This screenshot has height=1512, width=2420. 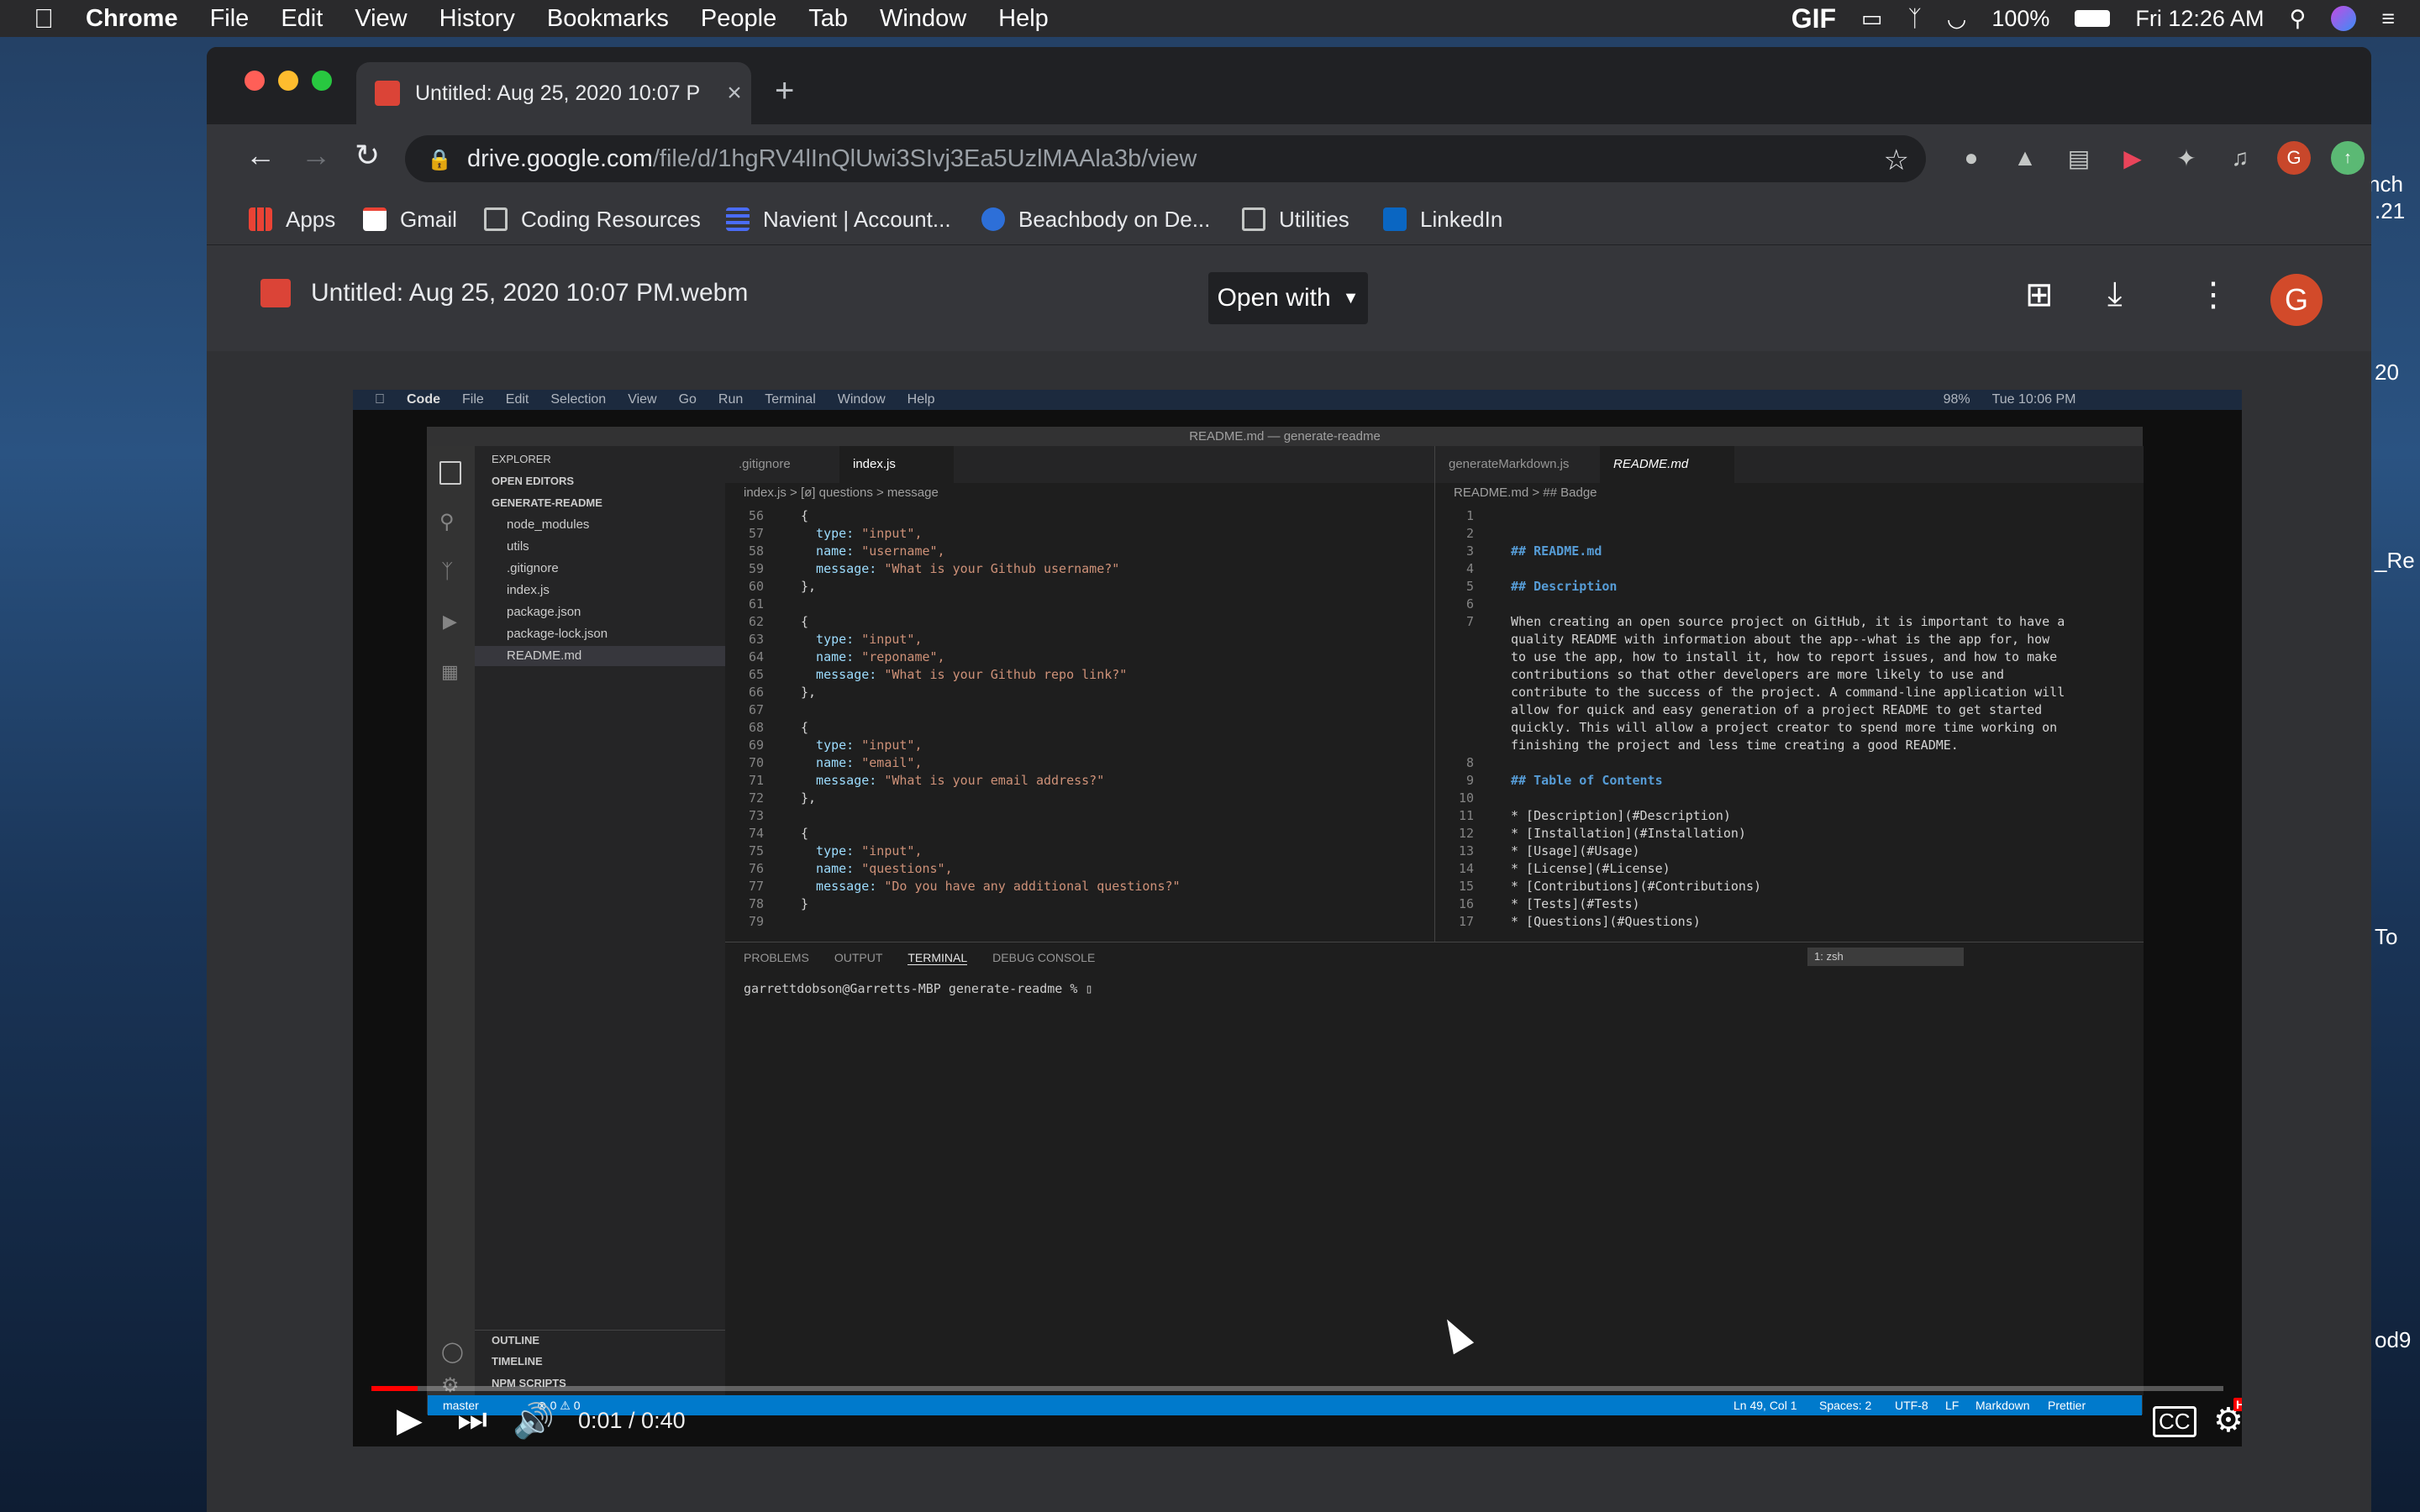 What do you see at coordinates (1297, 1420) in the screenshot?
I see `player-controls: ▶ ⏭ 🔊 0:01 / 0:40 CC ⚙ HD ⛶` at bounding box center [1297, 1420].